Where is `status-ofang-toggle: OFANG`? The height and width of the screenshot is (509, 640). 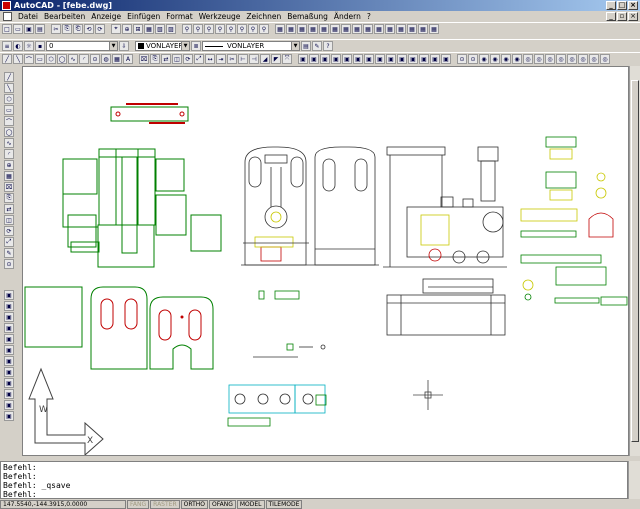 status-ofang-toggle: OFANG is located at coordinates (222, 504).